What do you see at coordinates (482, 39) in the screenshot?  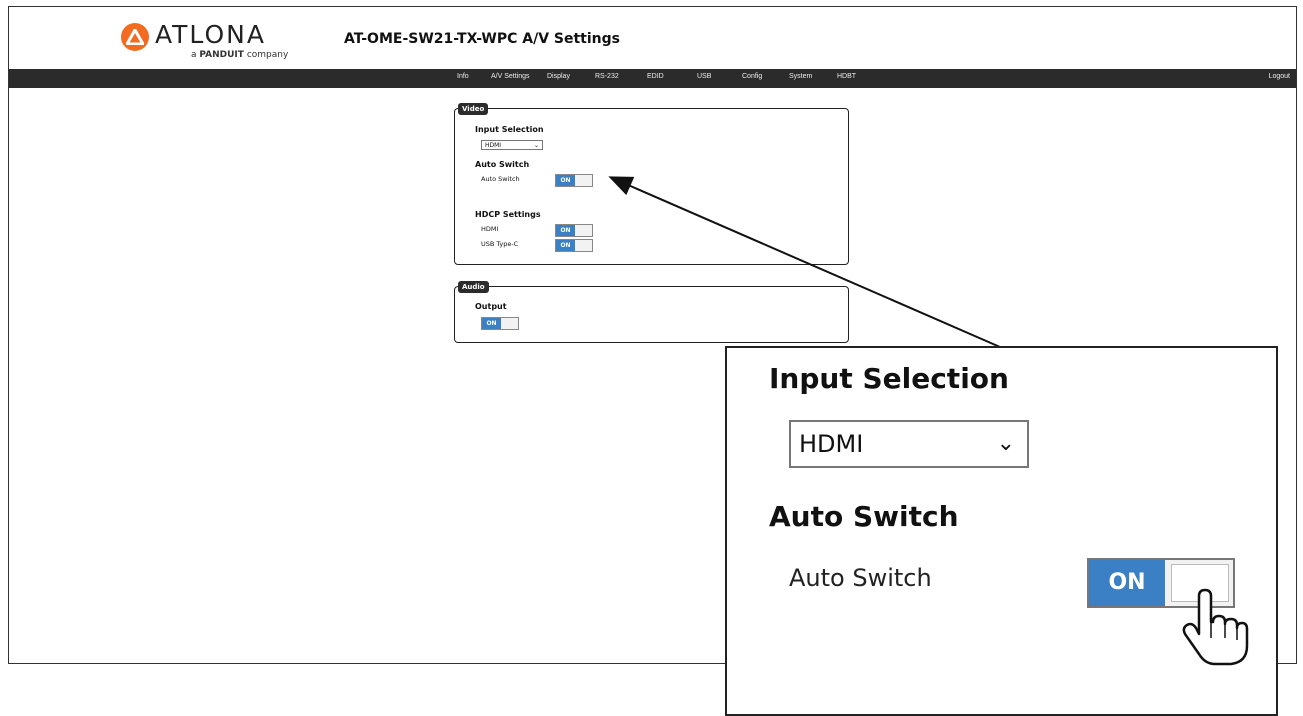 I see `page-title: AT-OME-SW21-TX-WPC A/V Settings` at bounding box center [482, 39].